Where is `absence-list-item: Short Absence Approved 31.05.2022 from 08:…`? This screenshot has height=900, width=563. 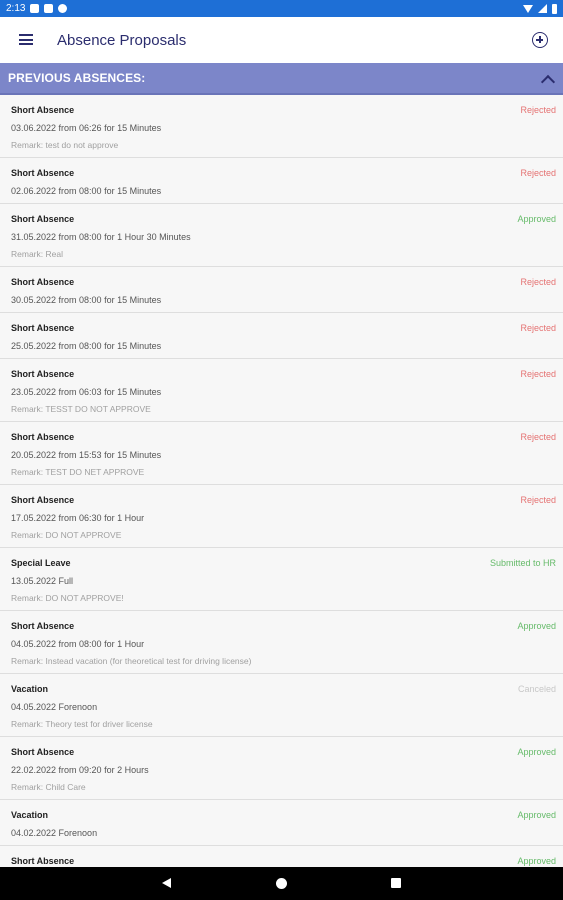 absence-list-item: Short Absence Approved 31.05.2022 from 08:… is located at coordinates (281, 235).